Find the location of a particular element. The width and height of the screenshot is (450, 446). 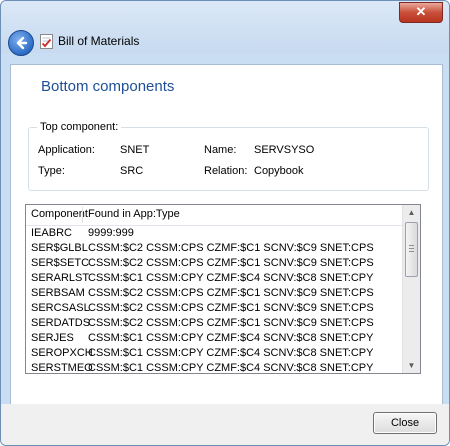

application-label: Application: is located at coordinates (66, 150).